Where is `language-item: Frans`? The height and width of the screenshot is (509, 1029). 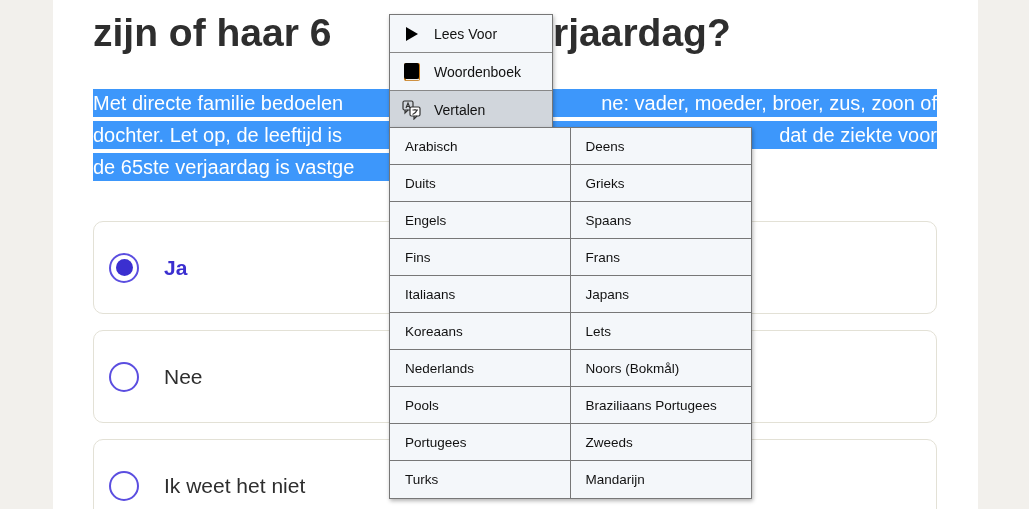 language-item: Frans is located at coordinates (660, 257).